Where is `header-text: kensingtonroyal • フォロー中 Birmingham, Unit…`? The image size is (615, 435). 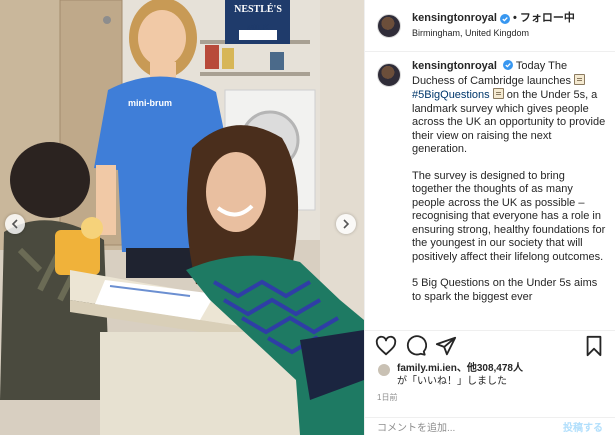 header-text: kensingtonroyal • フォロー中 Birmingham, Unit… is located at coordinates (493, 25).